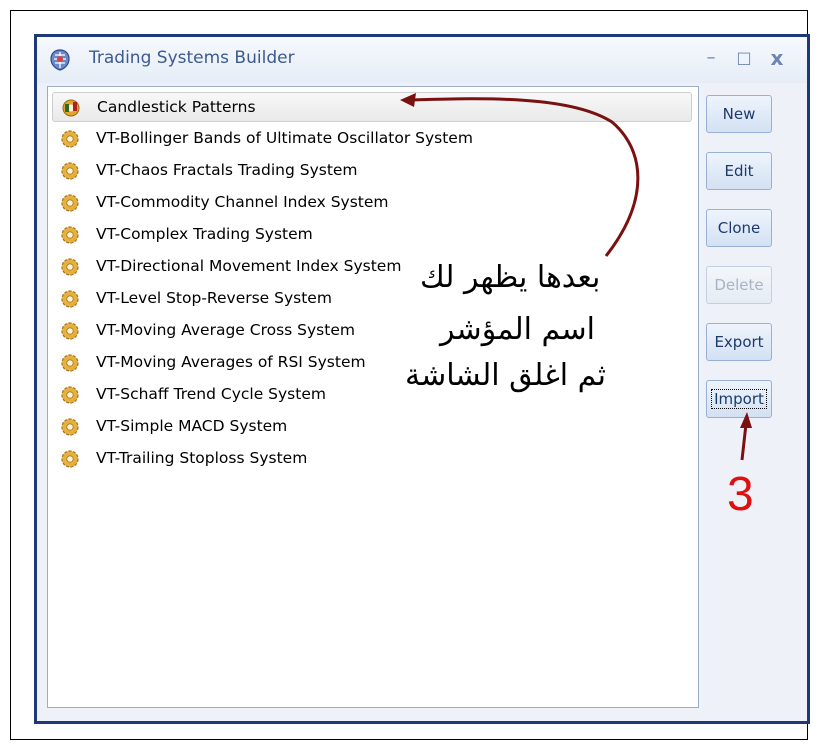 This screenshot has height=746, width=821. What do you see at coordinates (372, 107) in the screenshot?
I see `list-item-candlestick-patterns: Candlestick Patterns` at bounding box center [372, 107].